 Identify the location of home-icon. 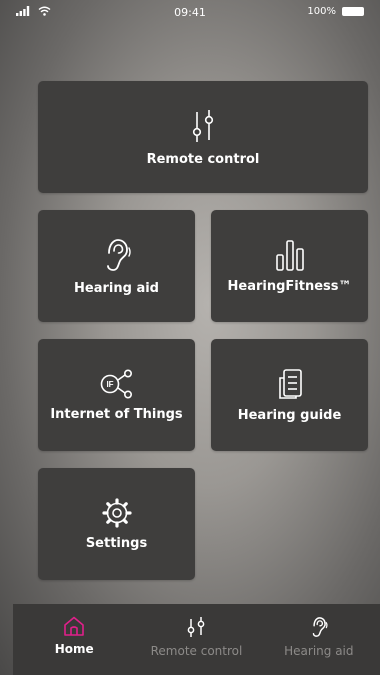
(74, 626).